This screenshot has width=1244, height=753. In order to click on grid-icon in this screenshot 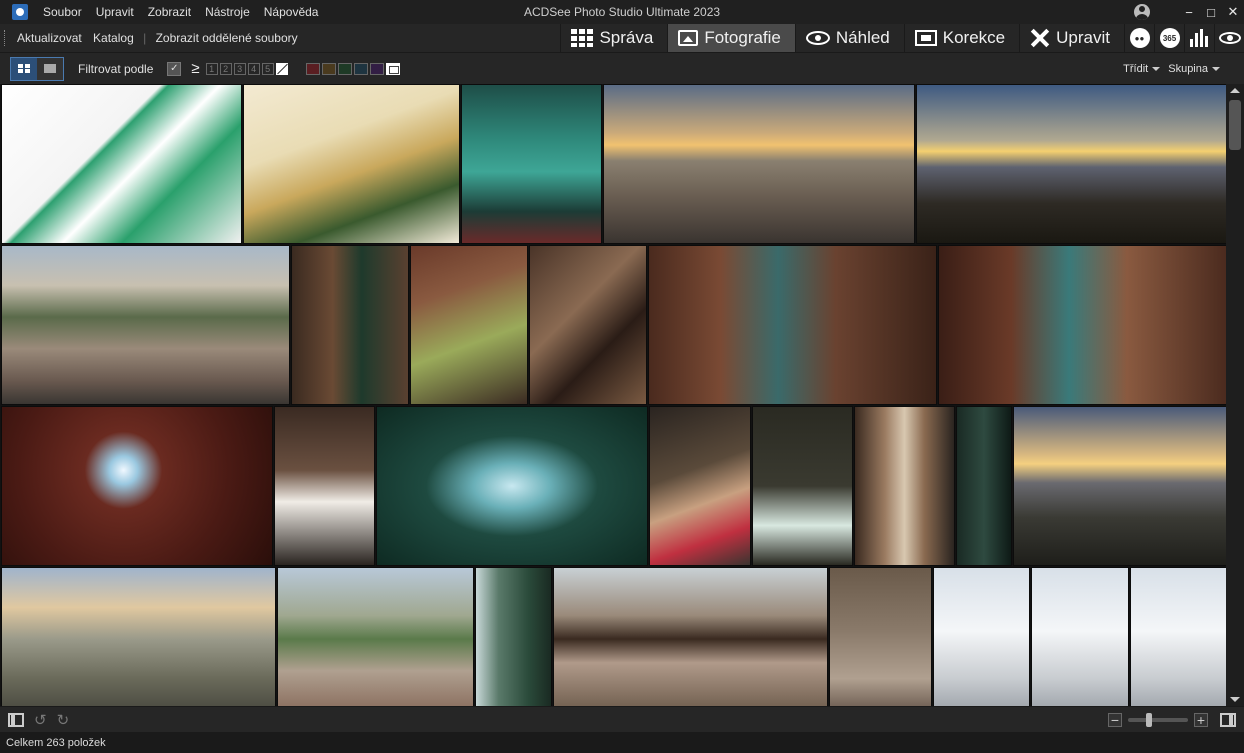, I will do `click(582, 38)`.